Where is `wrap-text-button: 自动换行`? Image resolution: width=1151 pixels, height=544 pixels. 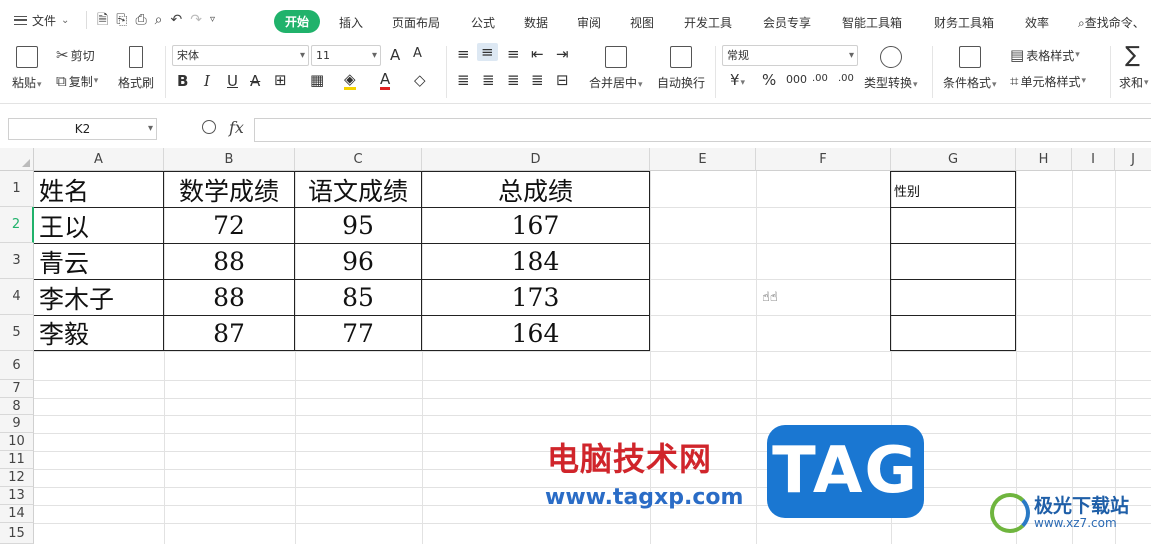
wrap-text-button: 自动换行 is located at coordinates (681, 68).